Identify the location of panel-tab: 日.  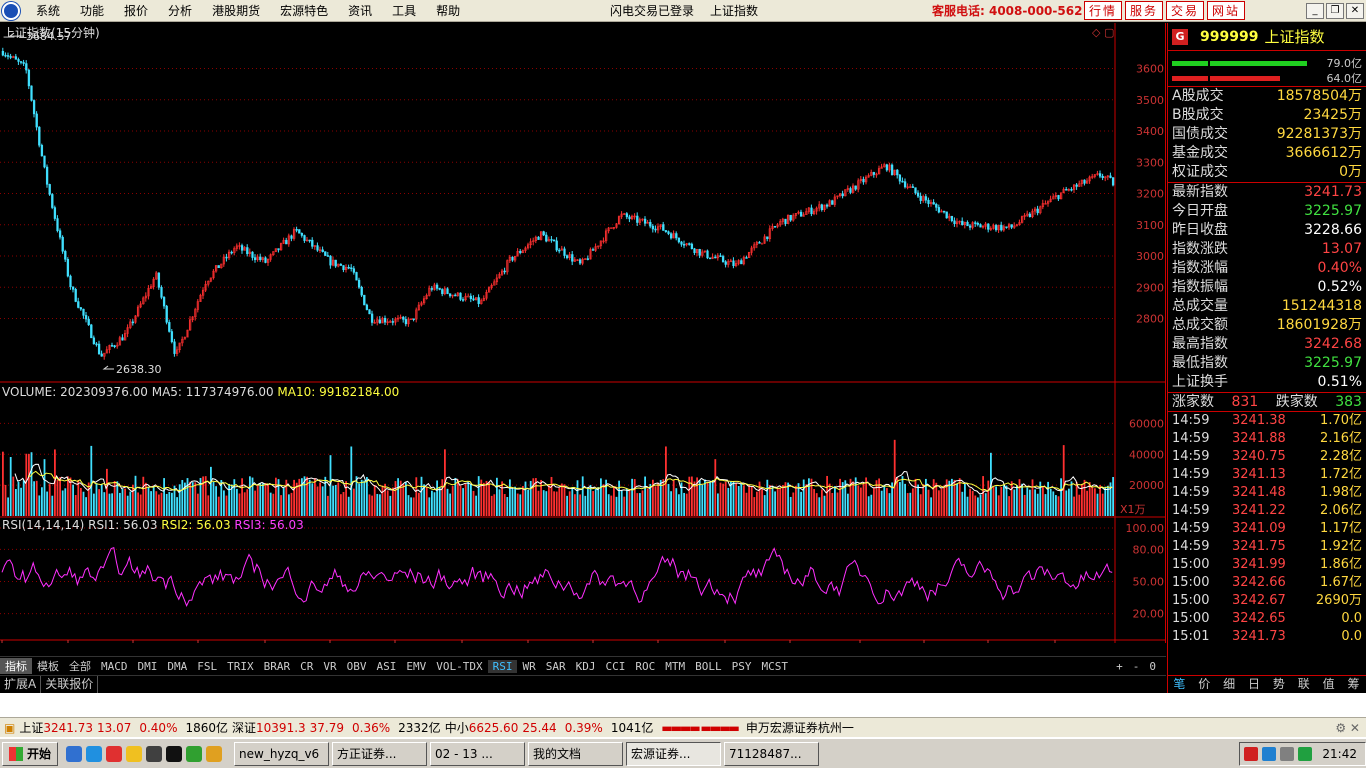
(1254, 684).